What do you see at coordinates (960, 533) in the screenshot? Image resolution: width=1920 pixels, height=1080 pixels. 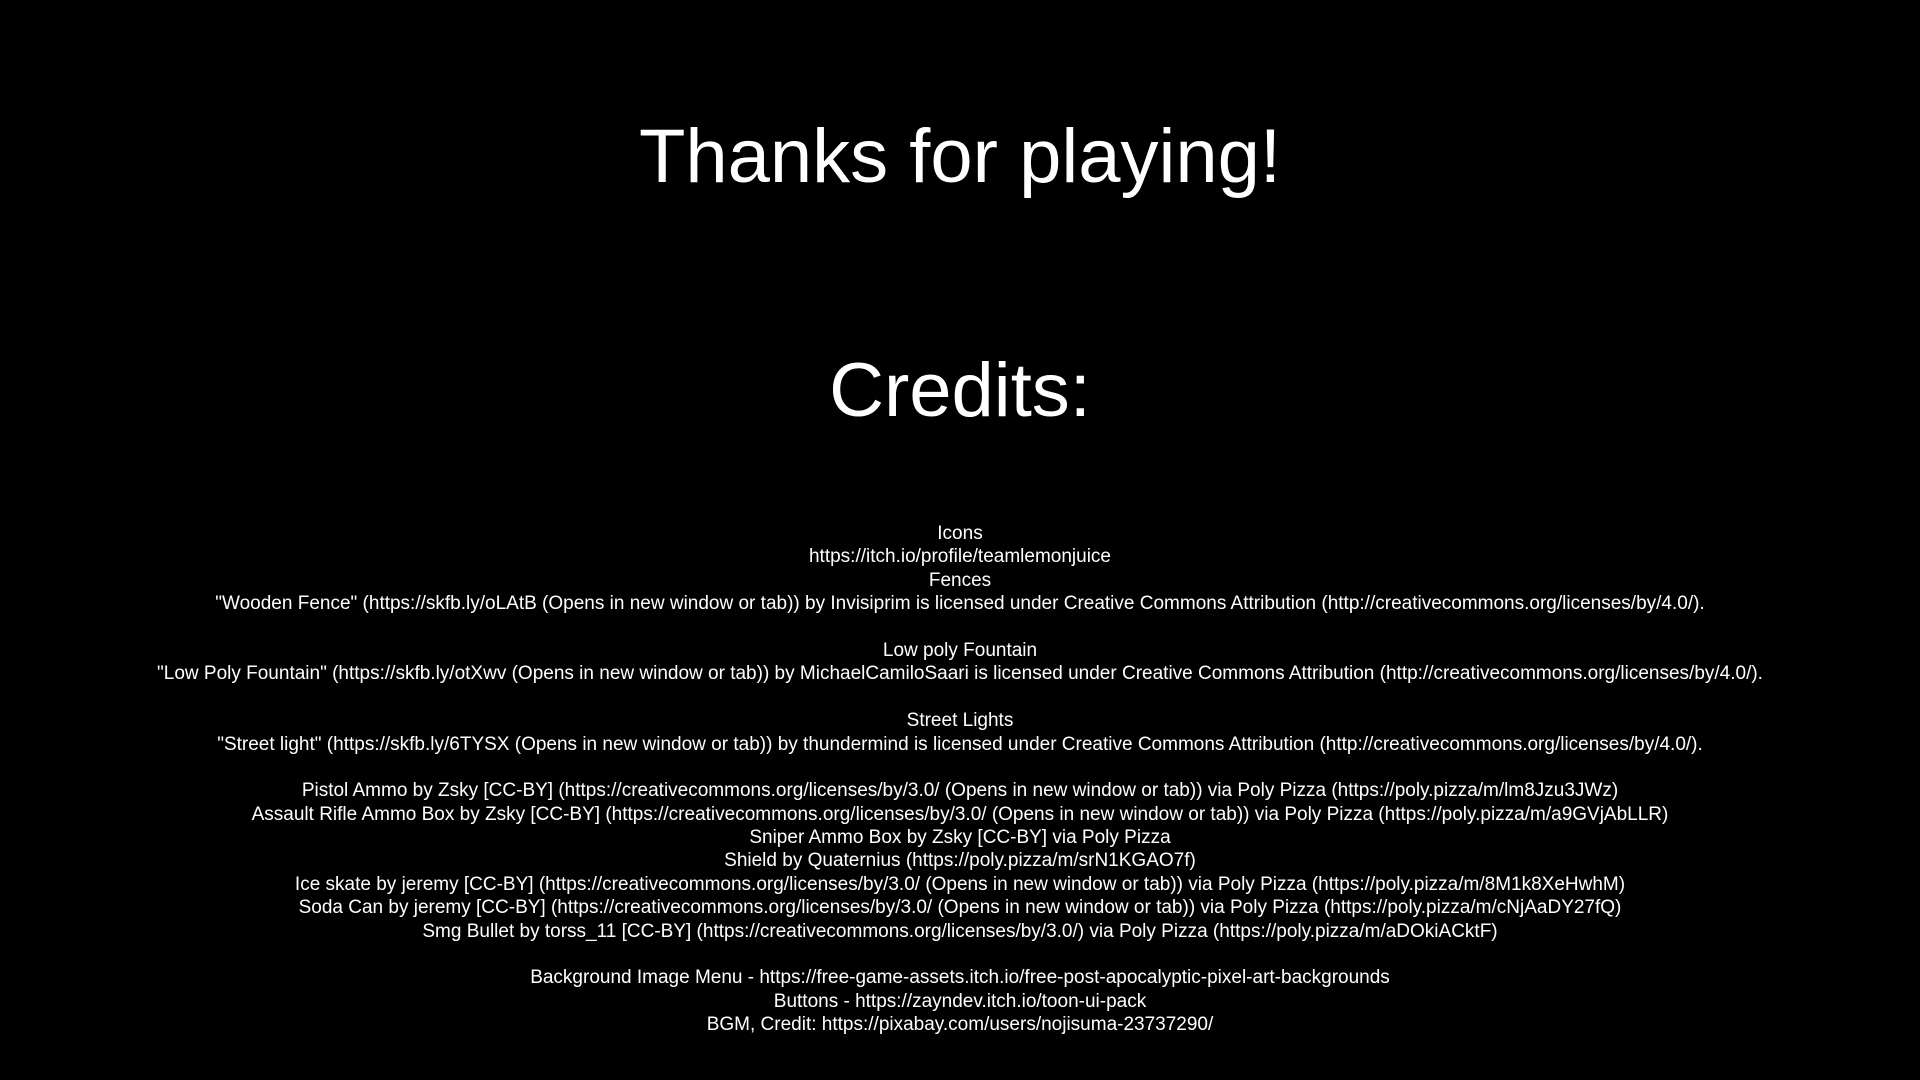 I see `credit-line: Icons` at bounding box center [960, 533].